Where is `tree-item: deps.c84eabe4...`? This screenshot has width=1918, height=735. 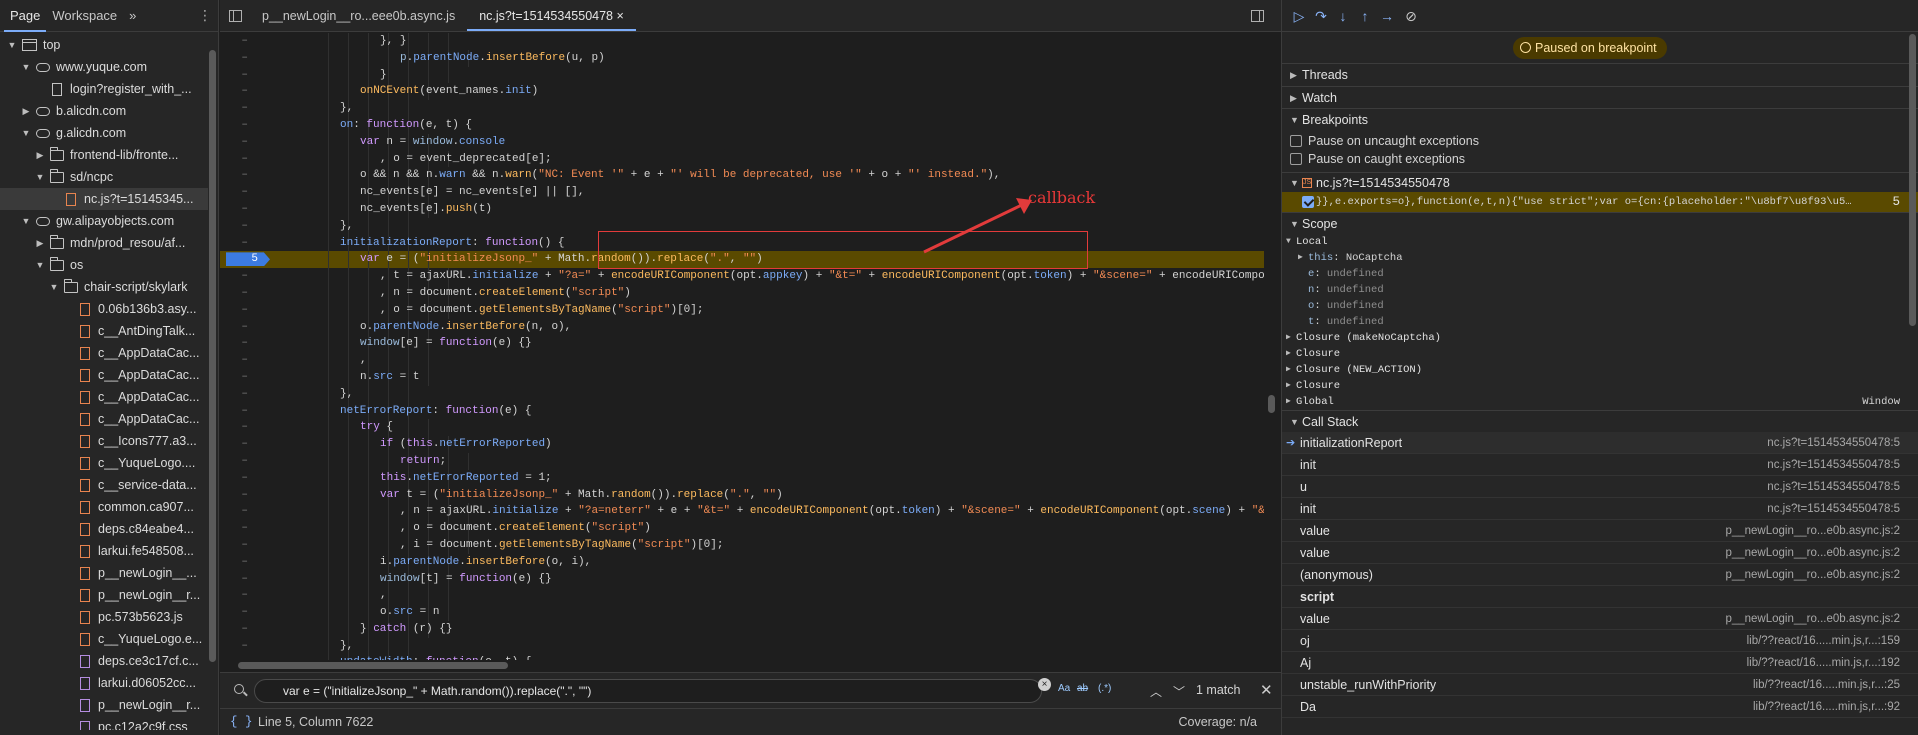
tree-item: deps.c84eabe4... is located at coordinates (104, 529).